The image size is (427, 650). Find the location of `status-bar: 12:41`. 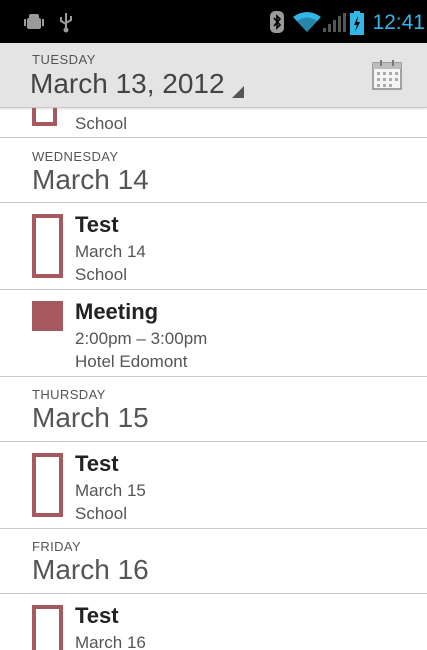

status-bar: 12:41 is located at coordinates (213, 21).